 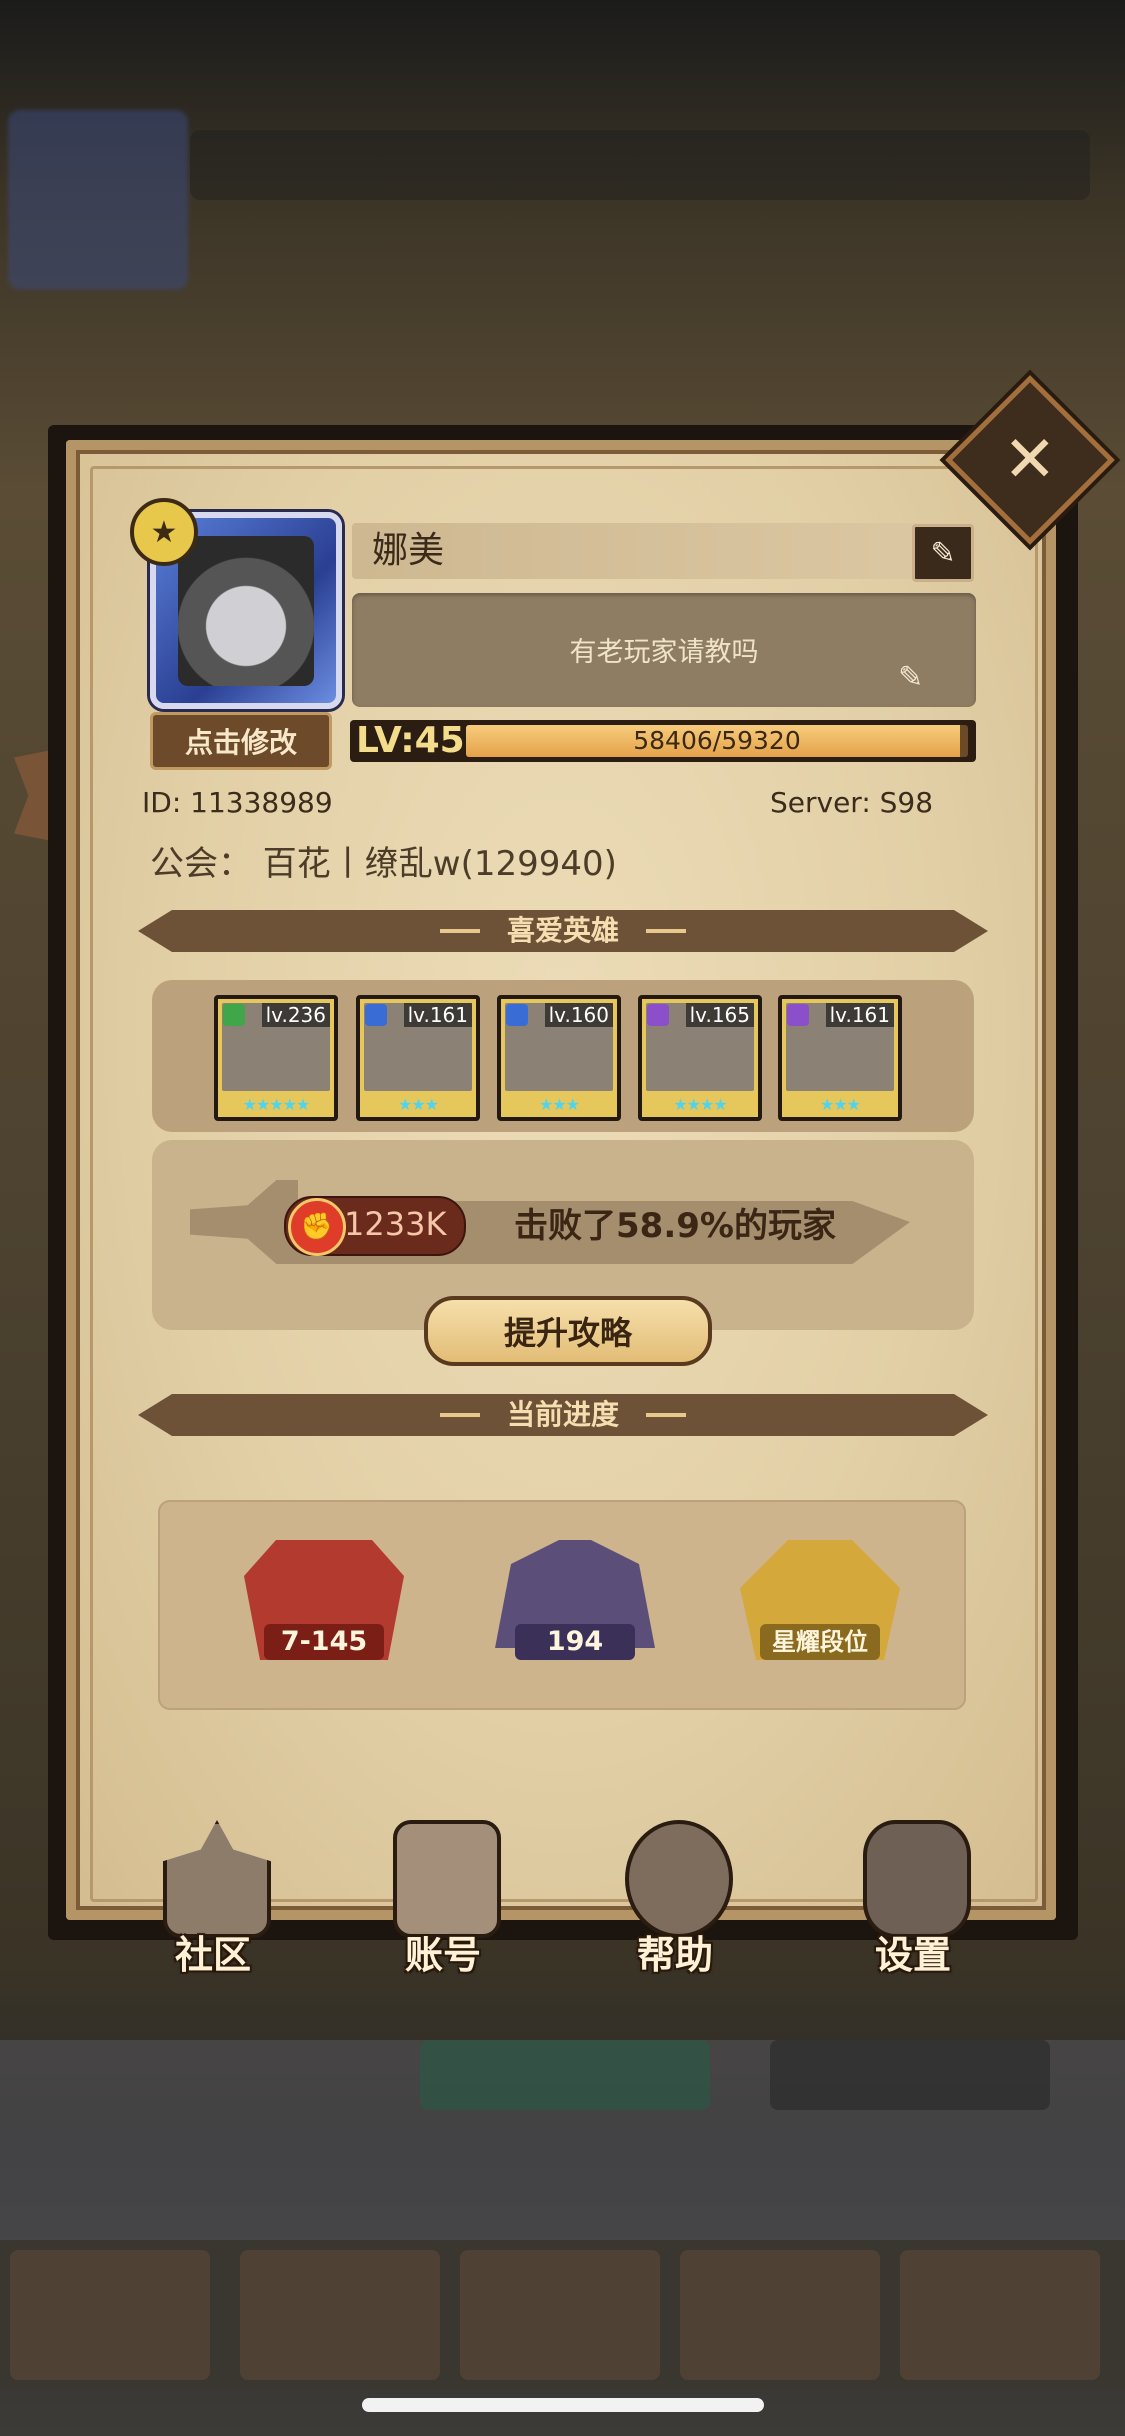 I want to click on campaign-stage: 7-145, so click(x=324, y=1642).